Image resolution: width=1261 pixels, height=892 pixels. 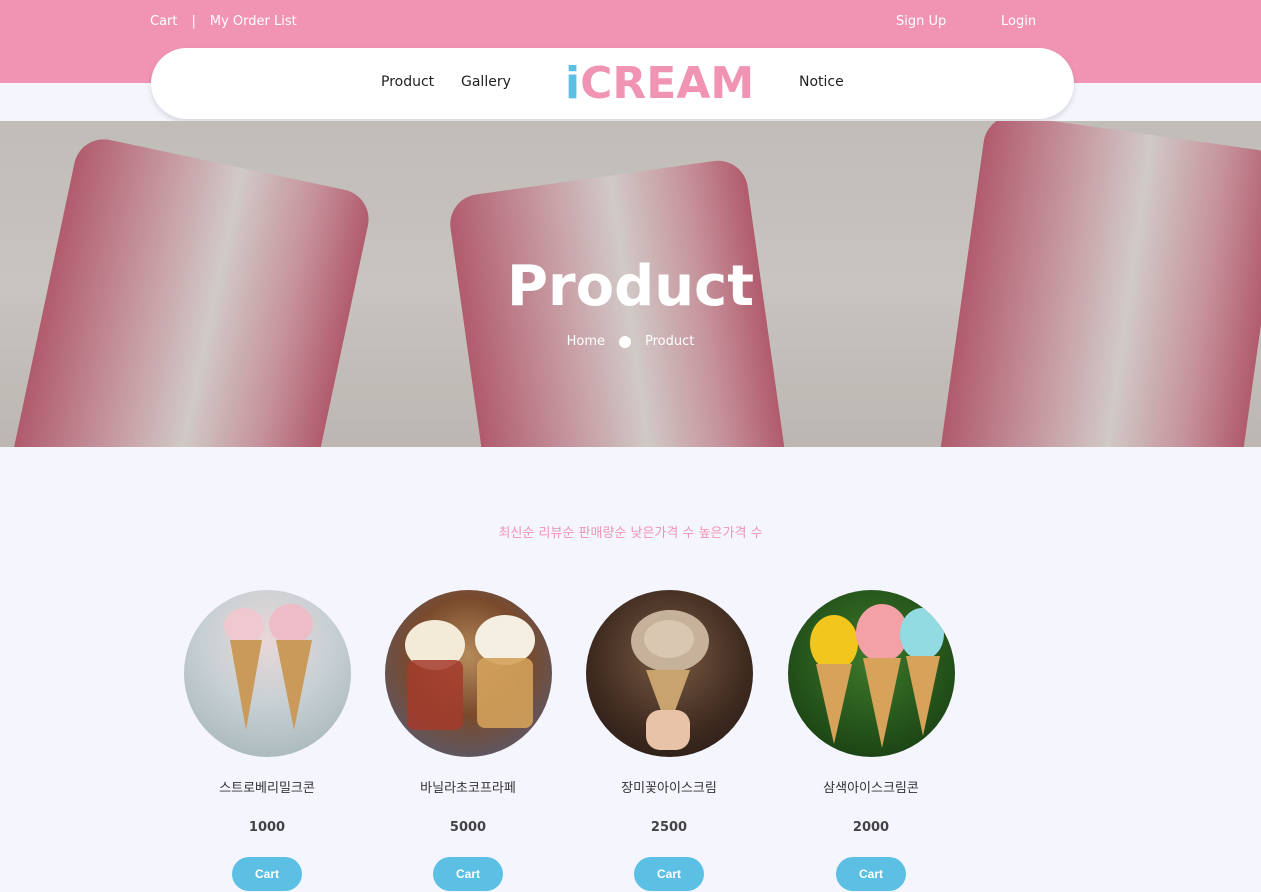 I want to click on product-price: 5000, so click(x=468, y=827).